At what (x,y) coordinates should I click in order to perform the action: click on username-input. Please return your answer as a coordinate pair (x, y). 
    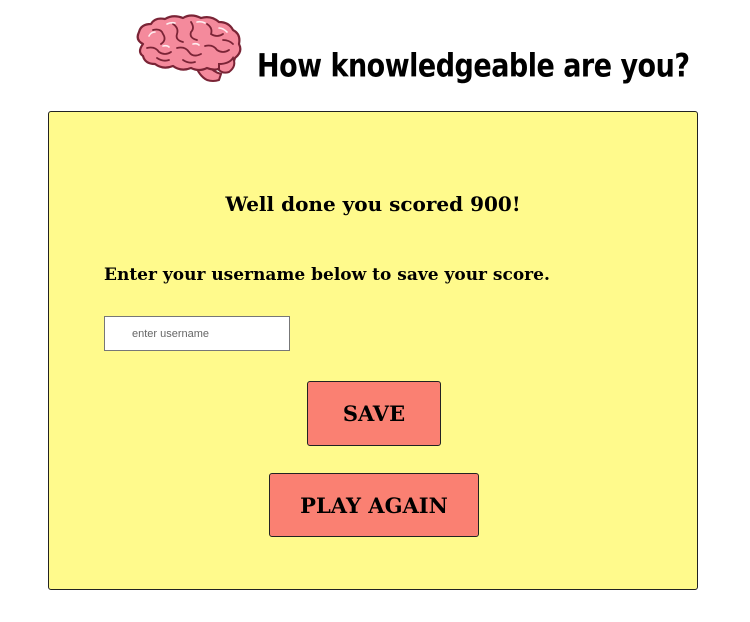
    Looking at the image, I should click on (197, 333).